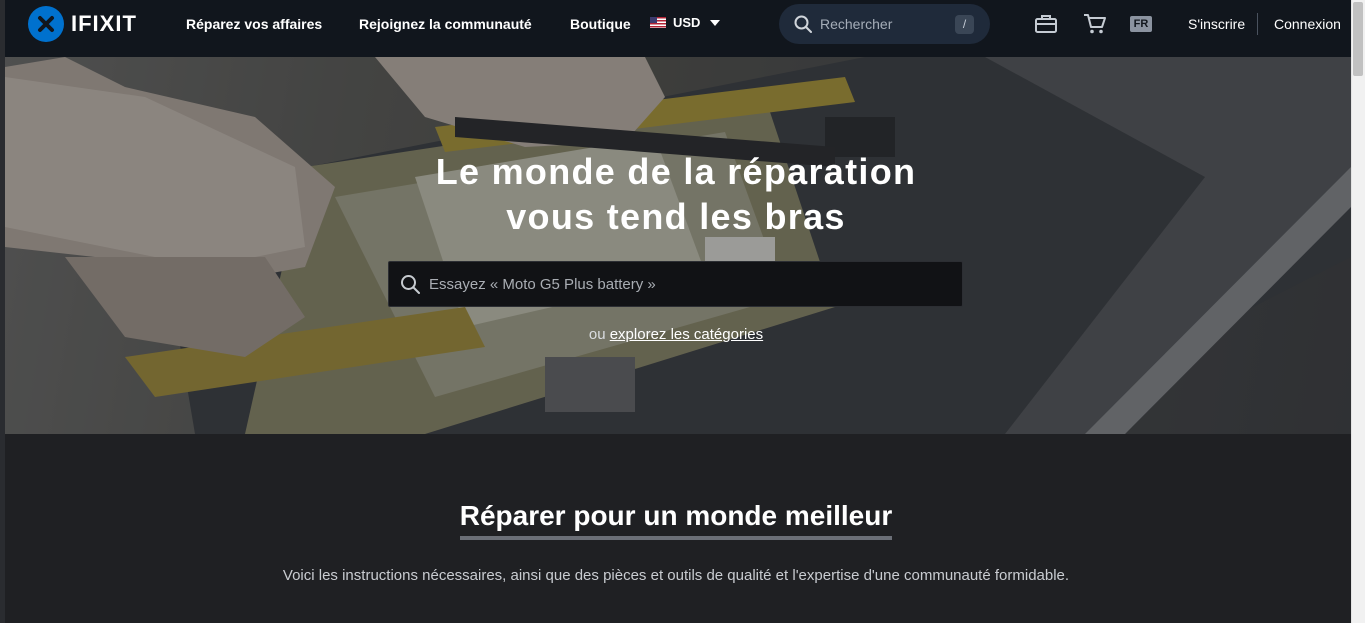 The image size is (1365, 623). Describe the element at coordinates (686, 334) in the screenshot. I see `explore-categories-link: explorez les catégories` at that location.